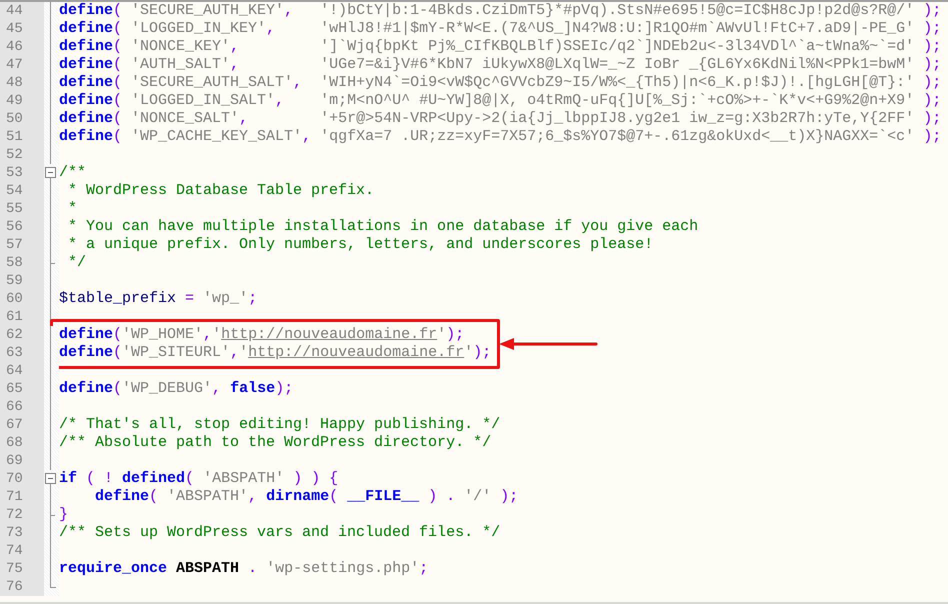 This screenshot has height=604, width=948. Describe the element at coordinates (22, 281) in the screenshot. I see `line-number: 59` at that location.